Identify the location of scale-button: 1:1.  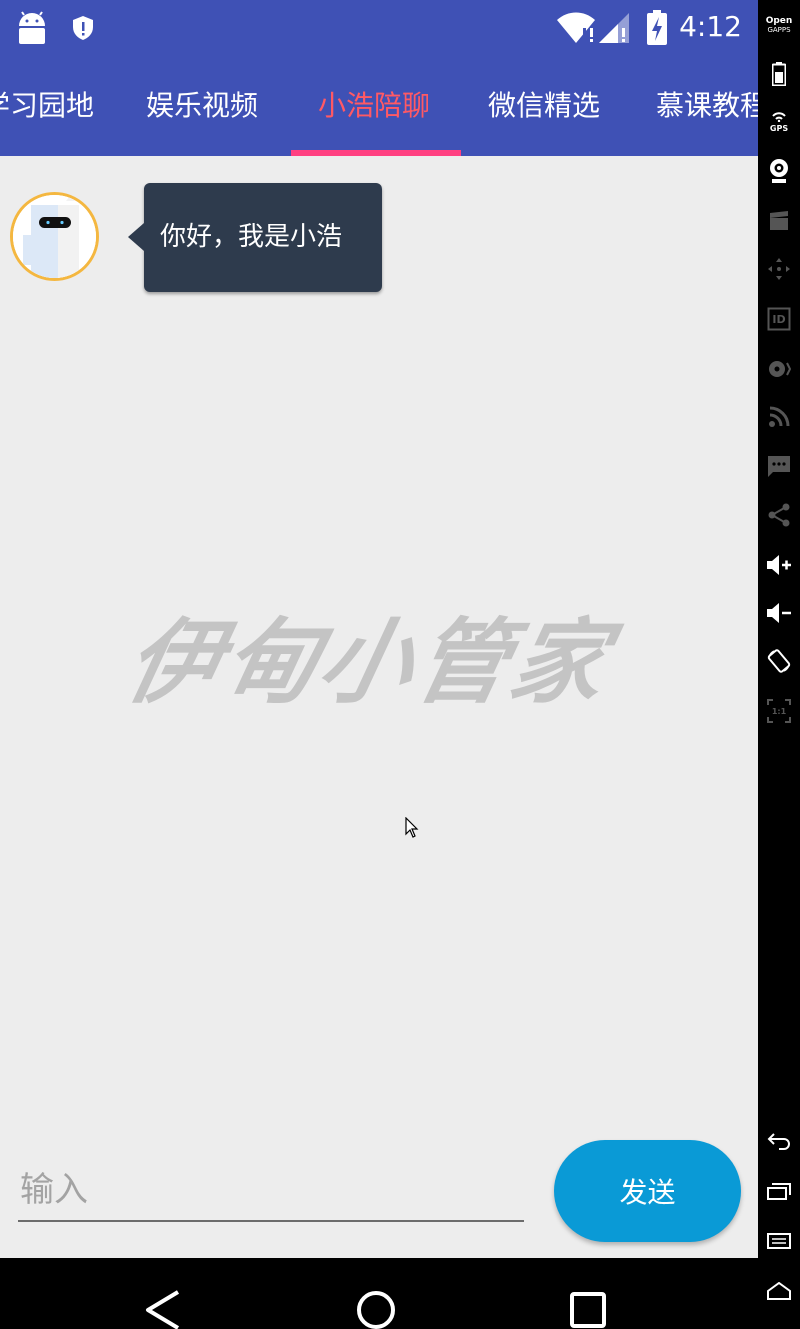
(779, 711).